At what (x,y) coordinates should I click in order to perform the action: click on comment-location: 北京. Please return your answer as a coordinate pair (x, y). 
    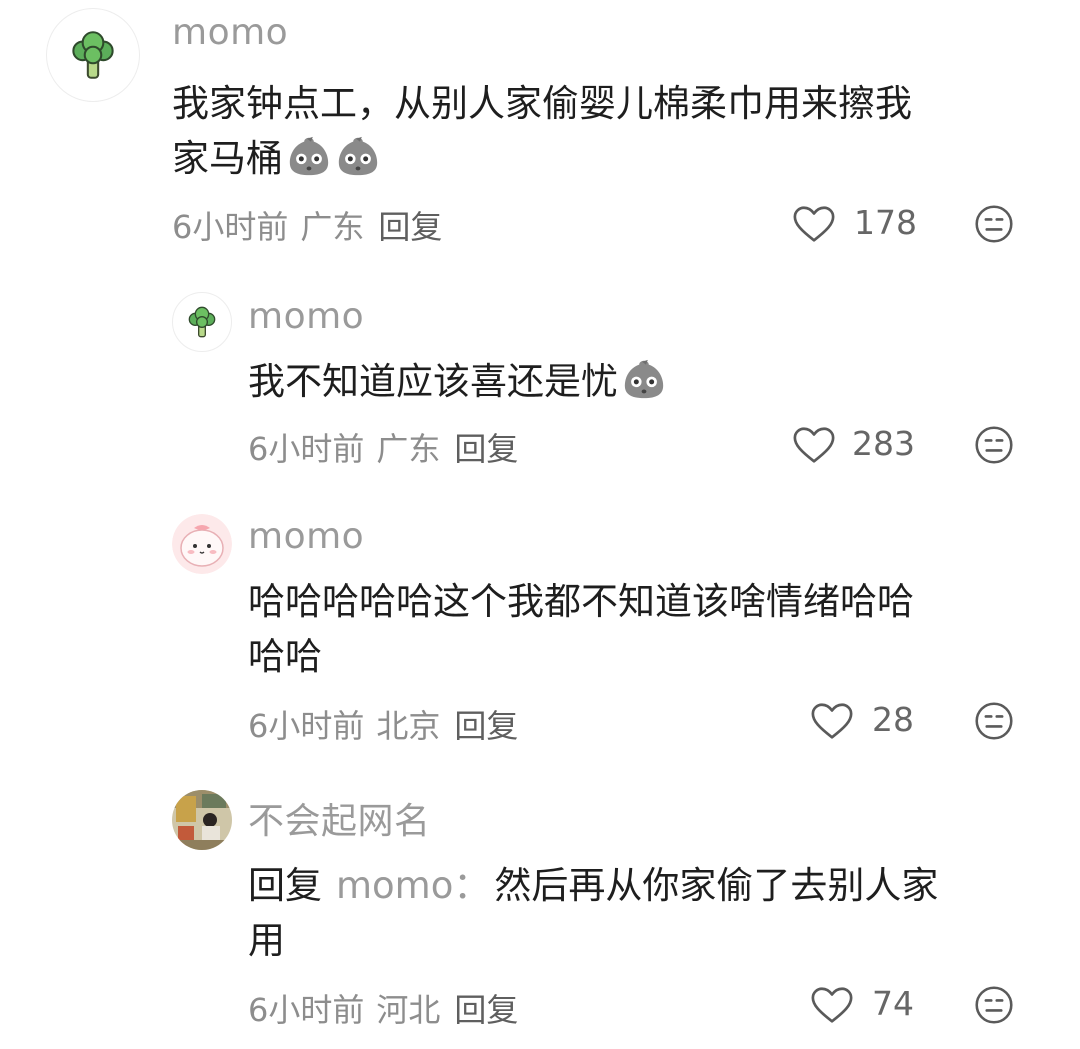
    Looking at the image, I should click on (408, 726).